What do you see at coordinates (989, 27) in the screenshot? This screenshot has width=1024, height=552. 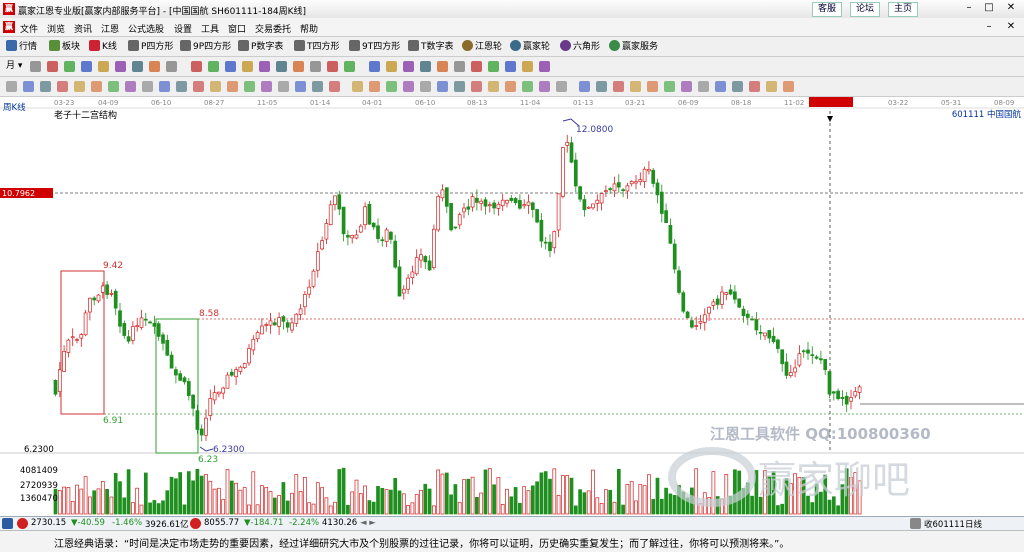 I see `child-minimize-icon: –` at bounding box center [989, 27].